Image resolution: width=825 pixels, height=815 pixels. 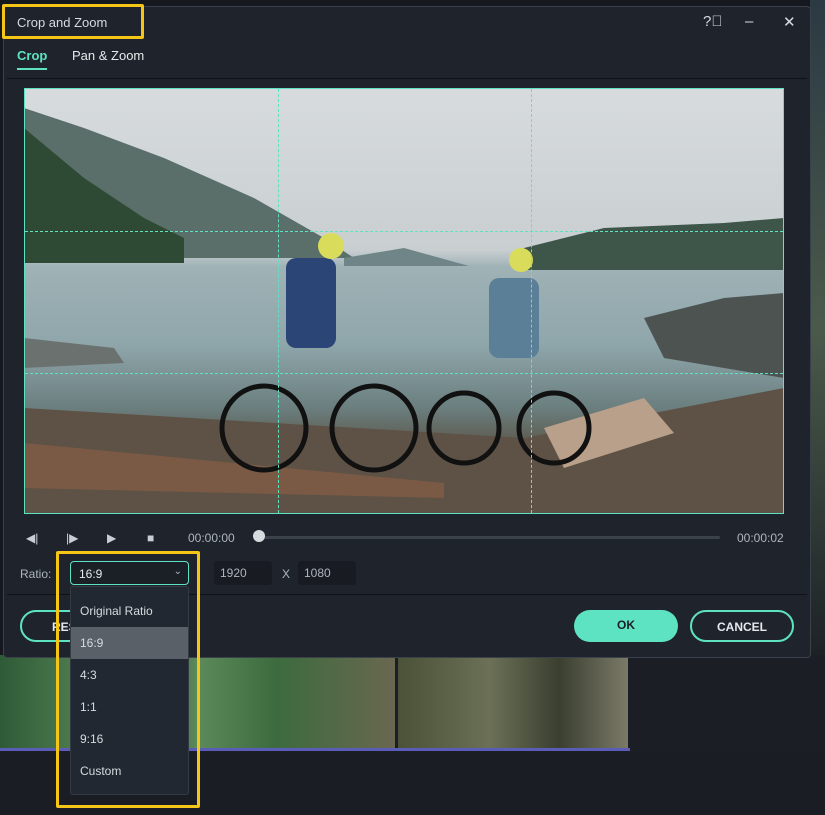 What do you see at coordinates (626, 626) in the screenshot?
I see `ok-button: OK` at bounding box center [626, 626].